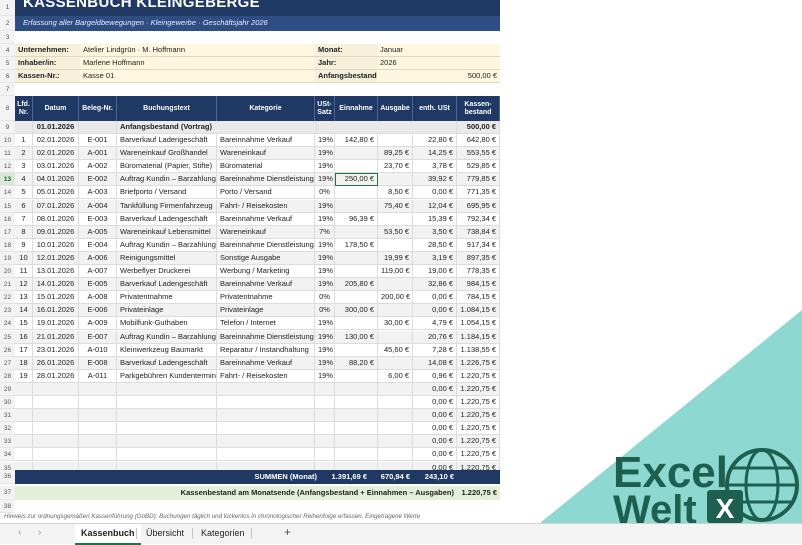  I want to click on table-cell: E-005, so click(98, 285).